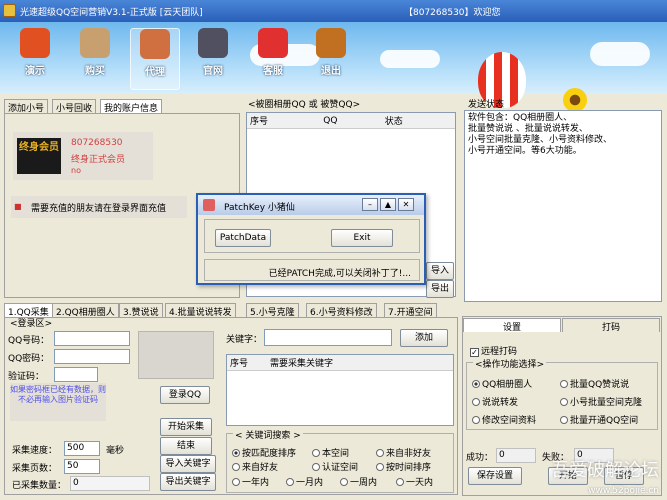  Describe the element at coordinates (213, 43) in the screenshot. I see `website-icon` at that location.